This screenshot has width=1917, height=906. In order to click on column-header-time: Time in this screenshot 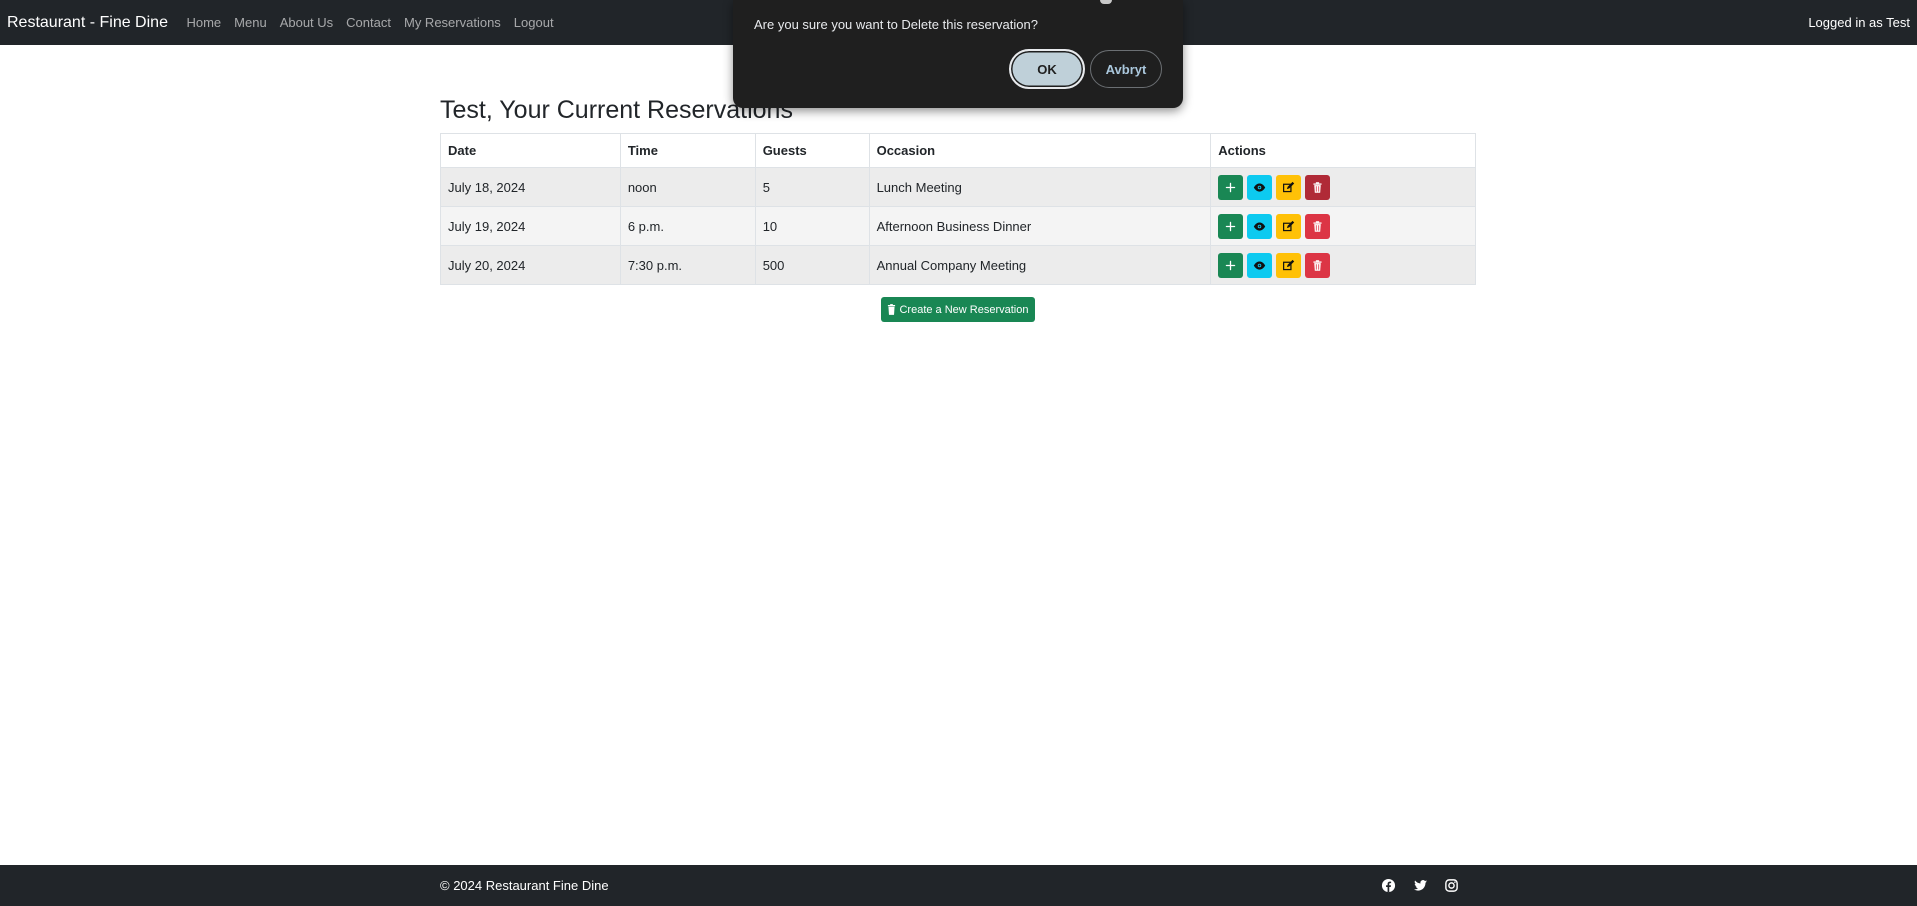, I will do `click(687, 150)`.